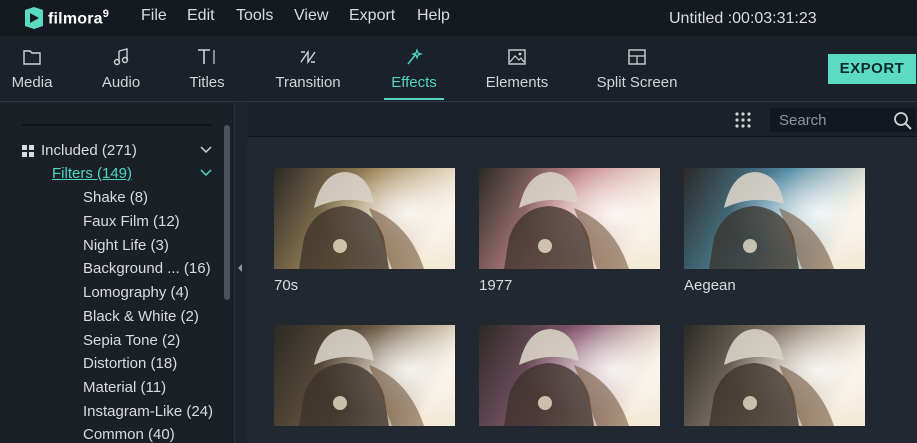 This screenshot has width=917, height=443. What do you see at coordinates (831, 120) in the screenshot?
I see `search-input` at bounding box center [831, 120].